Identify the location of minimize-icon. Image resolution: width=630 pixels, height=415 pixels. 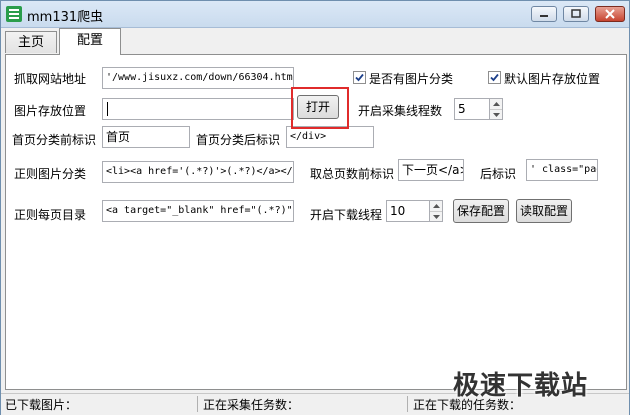
(544, 16).